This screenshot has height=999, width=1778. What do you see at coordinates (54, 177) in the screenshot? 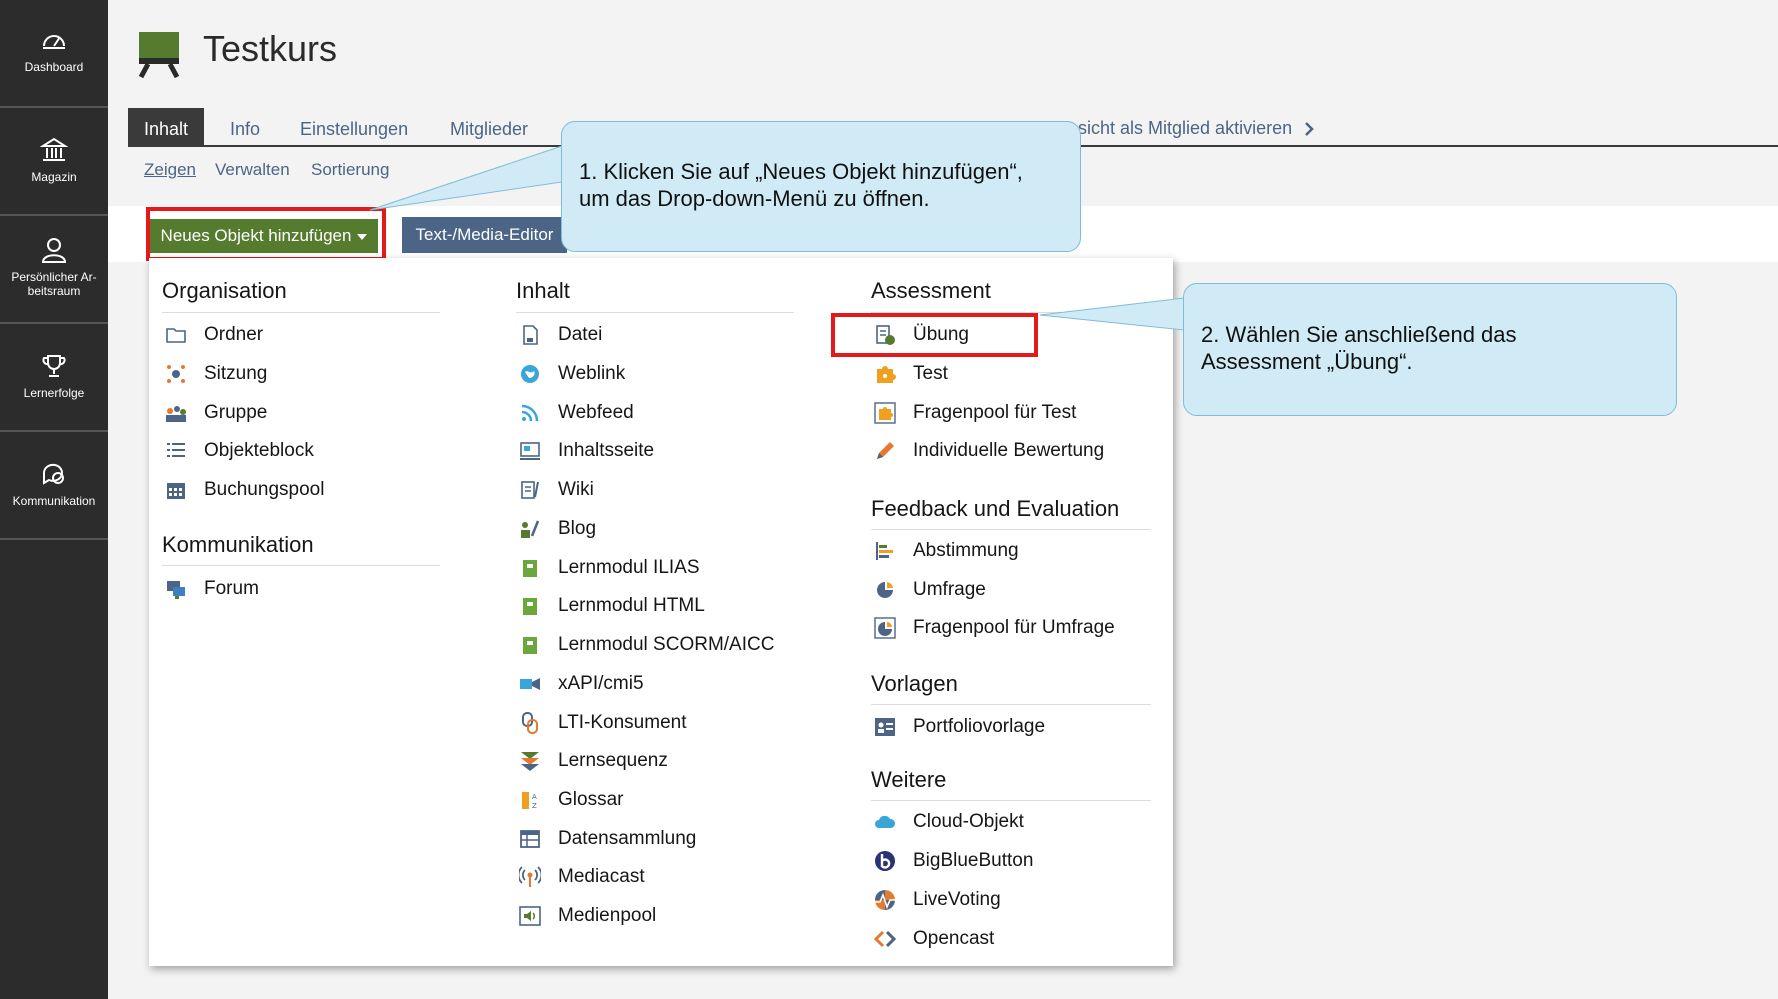
I see `sidebar-item-label: Magazin` at bounding box center [54, 177].